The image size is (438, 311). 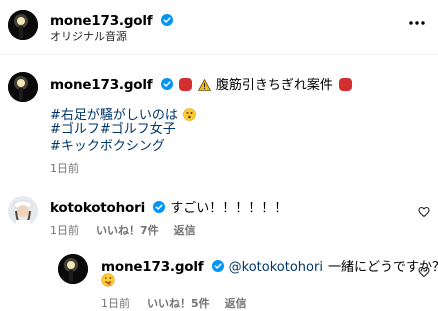 I want to click on comment-likes: いいね！7件, so click(x=127, y=230).